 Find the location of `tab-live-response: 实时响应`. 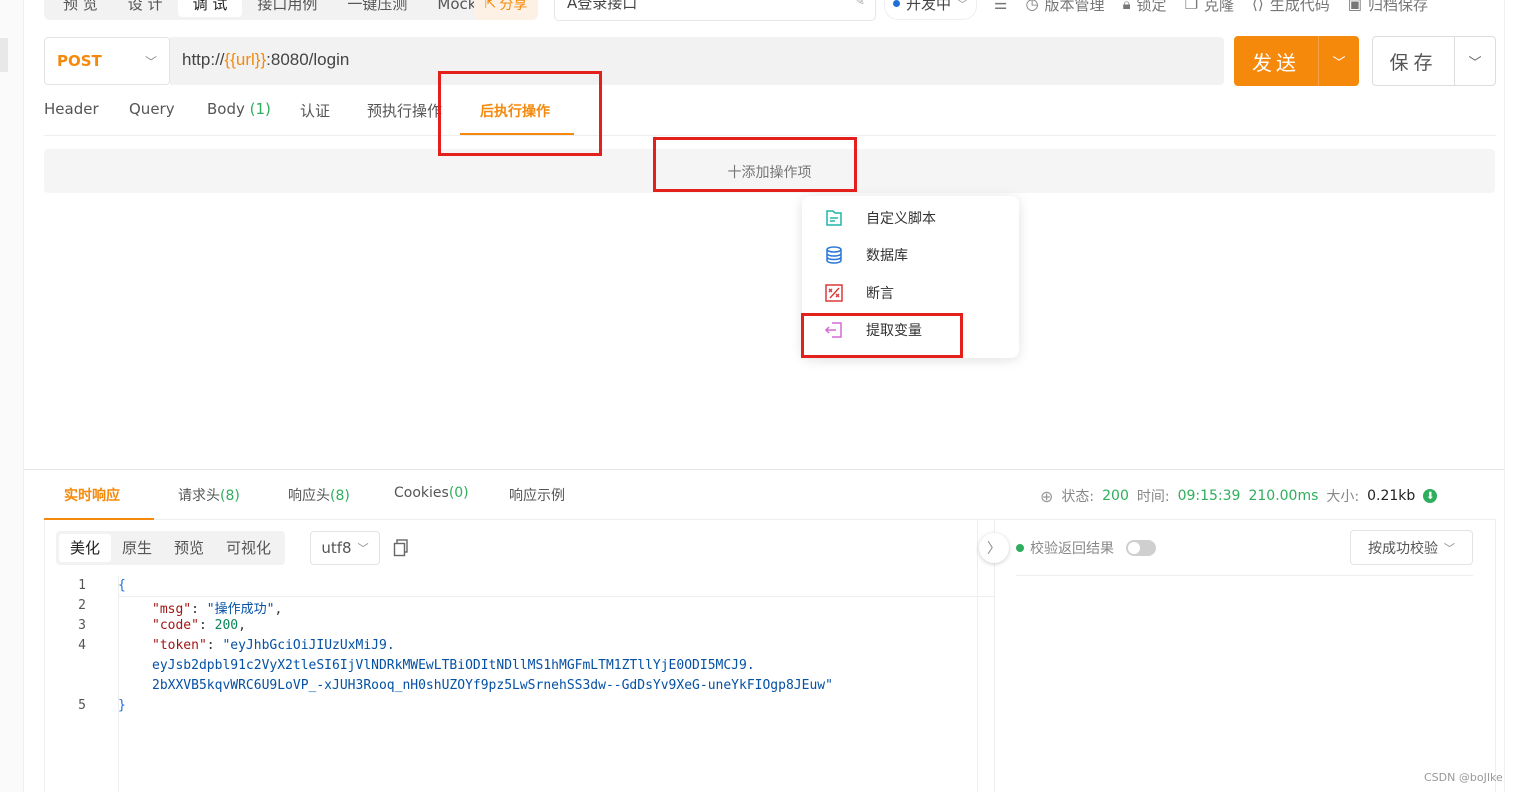

tab-live-response: 实时响应 is located at coordinates (92, 495).